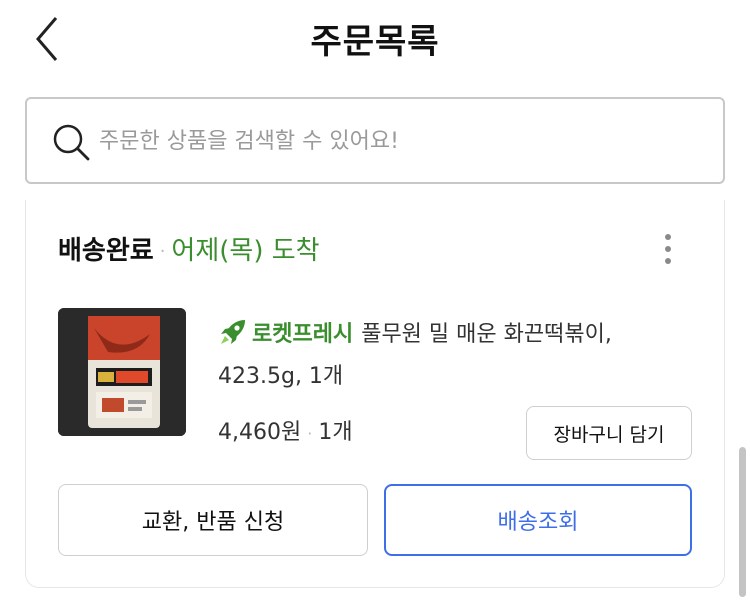 This screenshot has width=750, height=601. What do you see at coordinates (260, 432) in the screenshot?
I see `product-price: 4,460원` at bounding box center [260, 432].